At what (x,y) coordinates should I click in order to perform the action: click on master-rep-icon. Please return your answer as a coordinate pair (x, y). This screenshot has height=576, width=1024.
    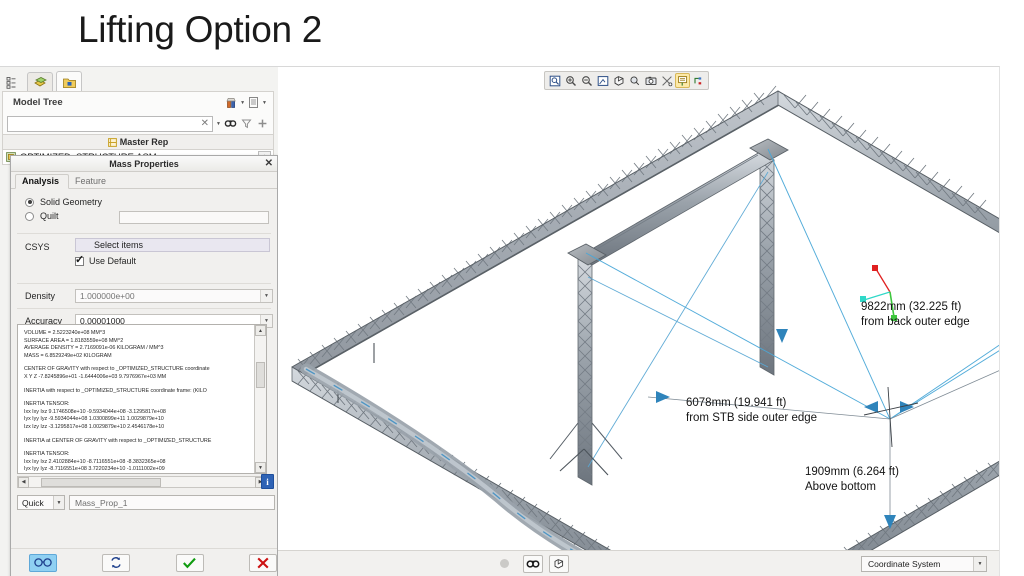
    Looking at the image, I should click on (112, 142).